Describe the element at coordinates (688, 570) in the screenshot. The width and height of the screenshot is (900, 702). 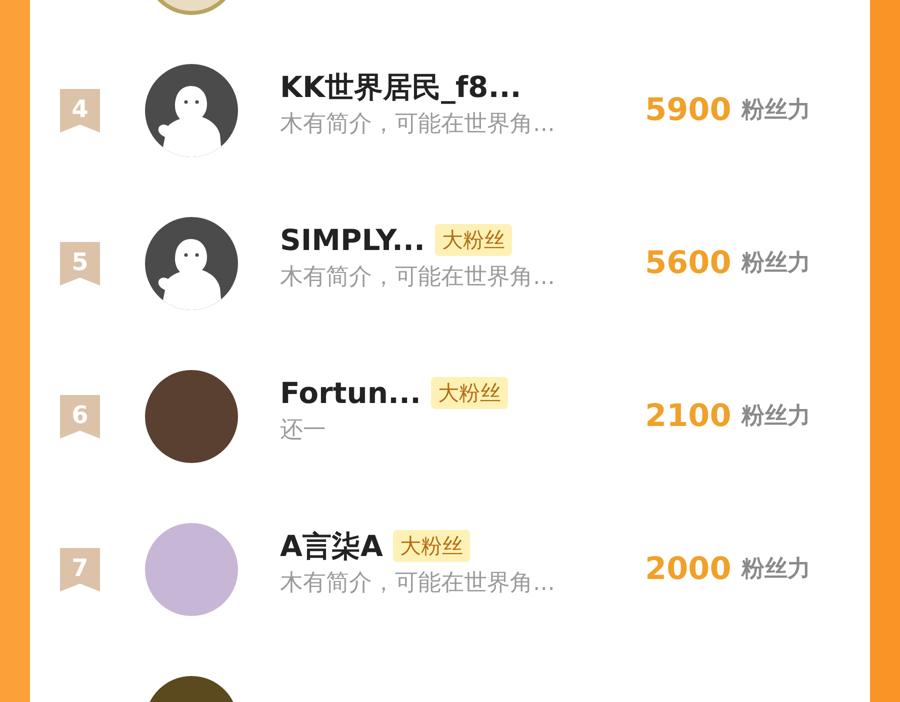
I see `fan-power-score: 2000` at that location.